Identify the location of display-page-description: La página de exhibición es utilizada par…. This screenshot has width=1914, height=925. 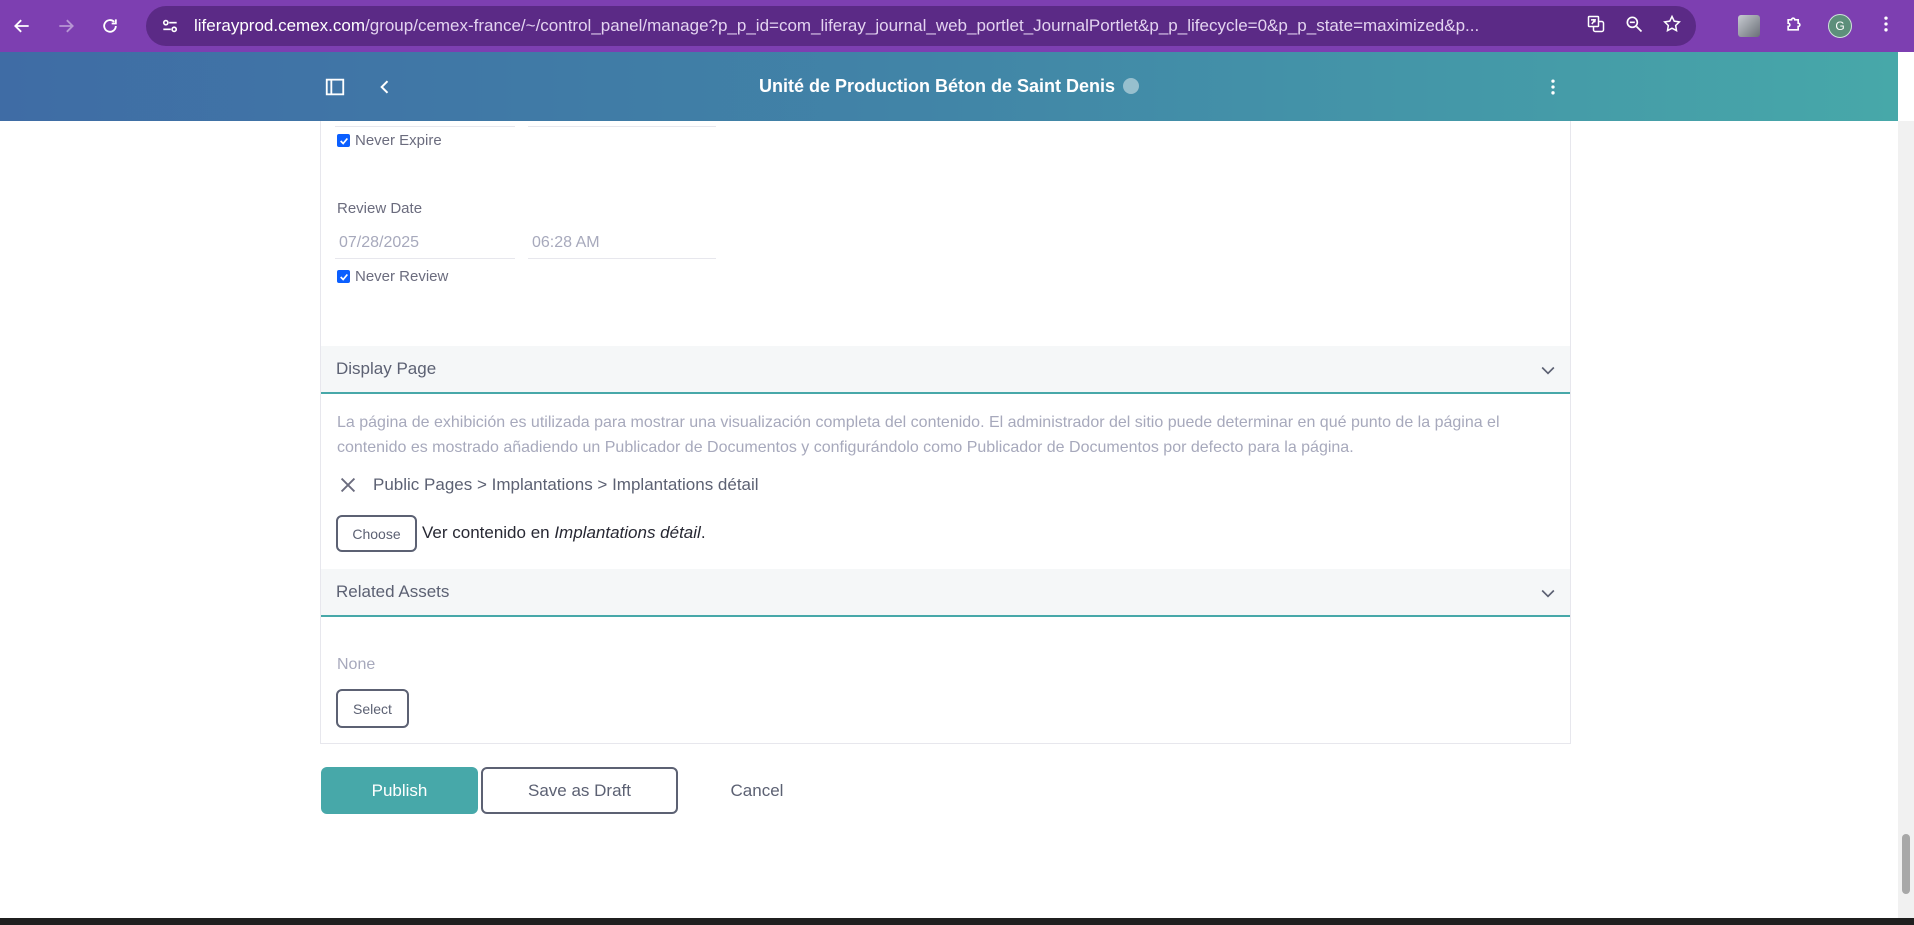
(918, 435).